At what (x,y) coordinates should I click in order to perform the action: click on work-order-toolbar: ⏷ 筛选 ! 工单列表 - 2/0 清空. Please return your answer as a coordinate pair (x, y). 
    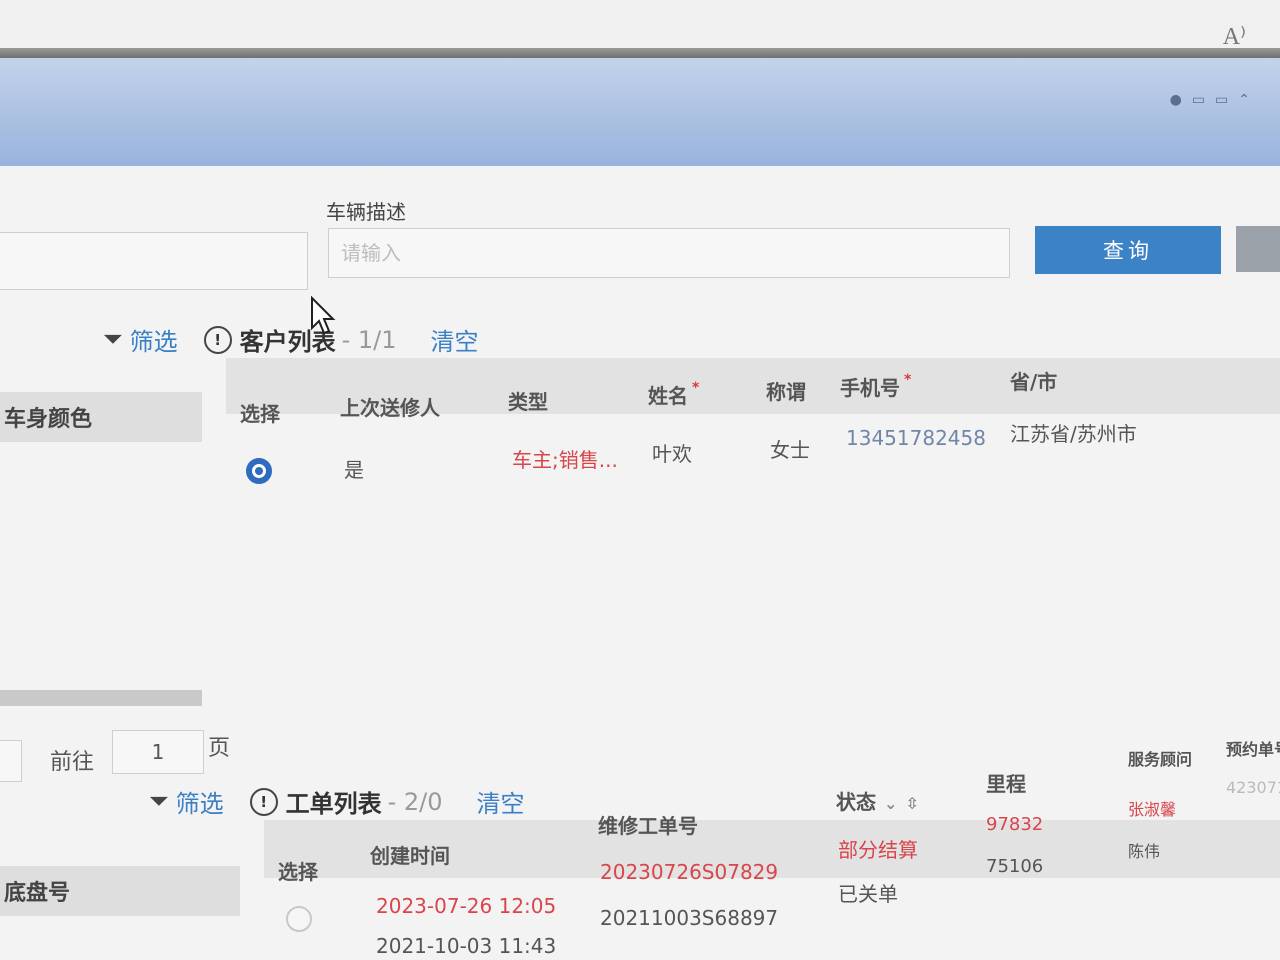
    Looking at the image, I should click on (337, 801).